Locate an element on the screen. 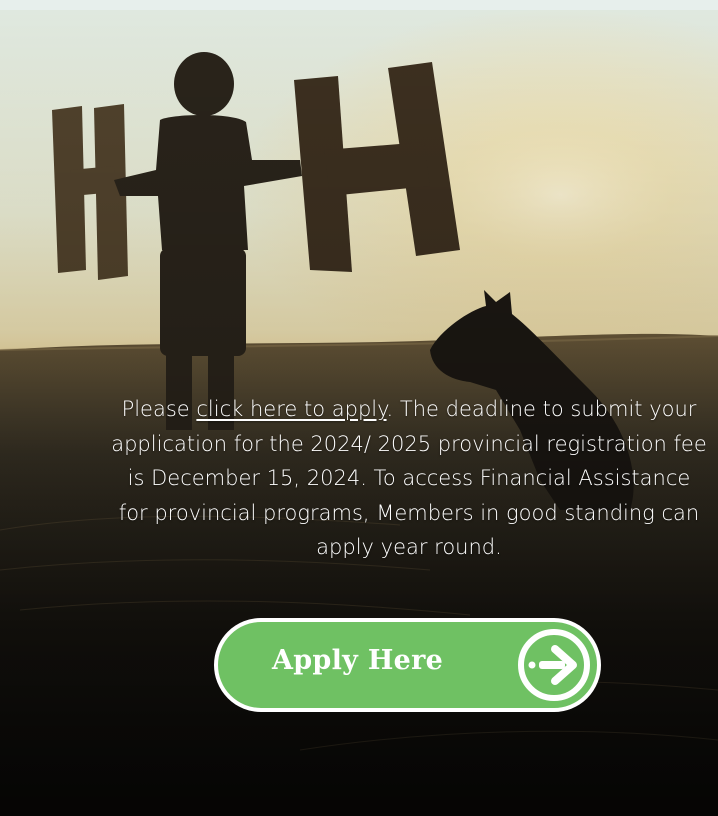 The image size is (718, 816). apply-here-label: Apply Here is located at coordinates (358, 660).